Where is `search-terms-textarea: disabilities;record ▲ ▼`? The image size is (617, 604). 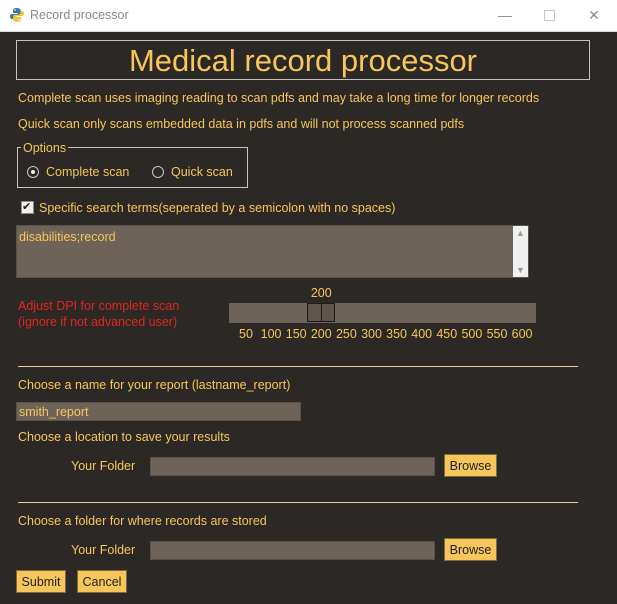 search-terms-textarea: disabilities;record ▲ ▼ is located at coordinates (272, 251).